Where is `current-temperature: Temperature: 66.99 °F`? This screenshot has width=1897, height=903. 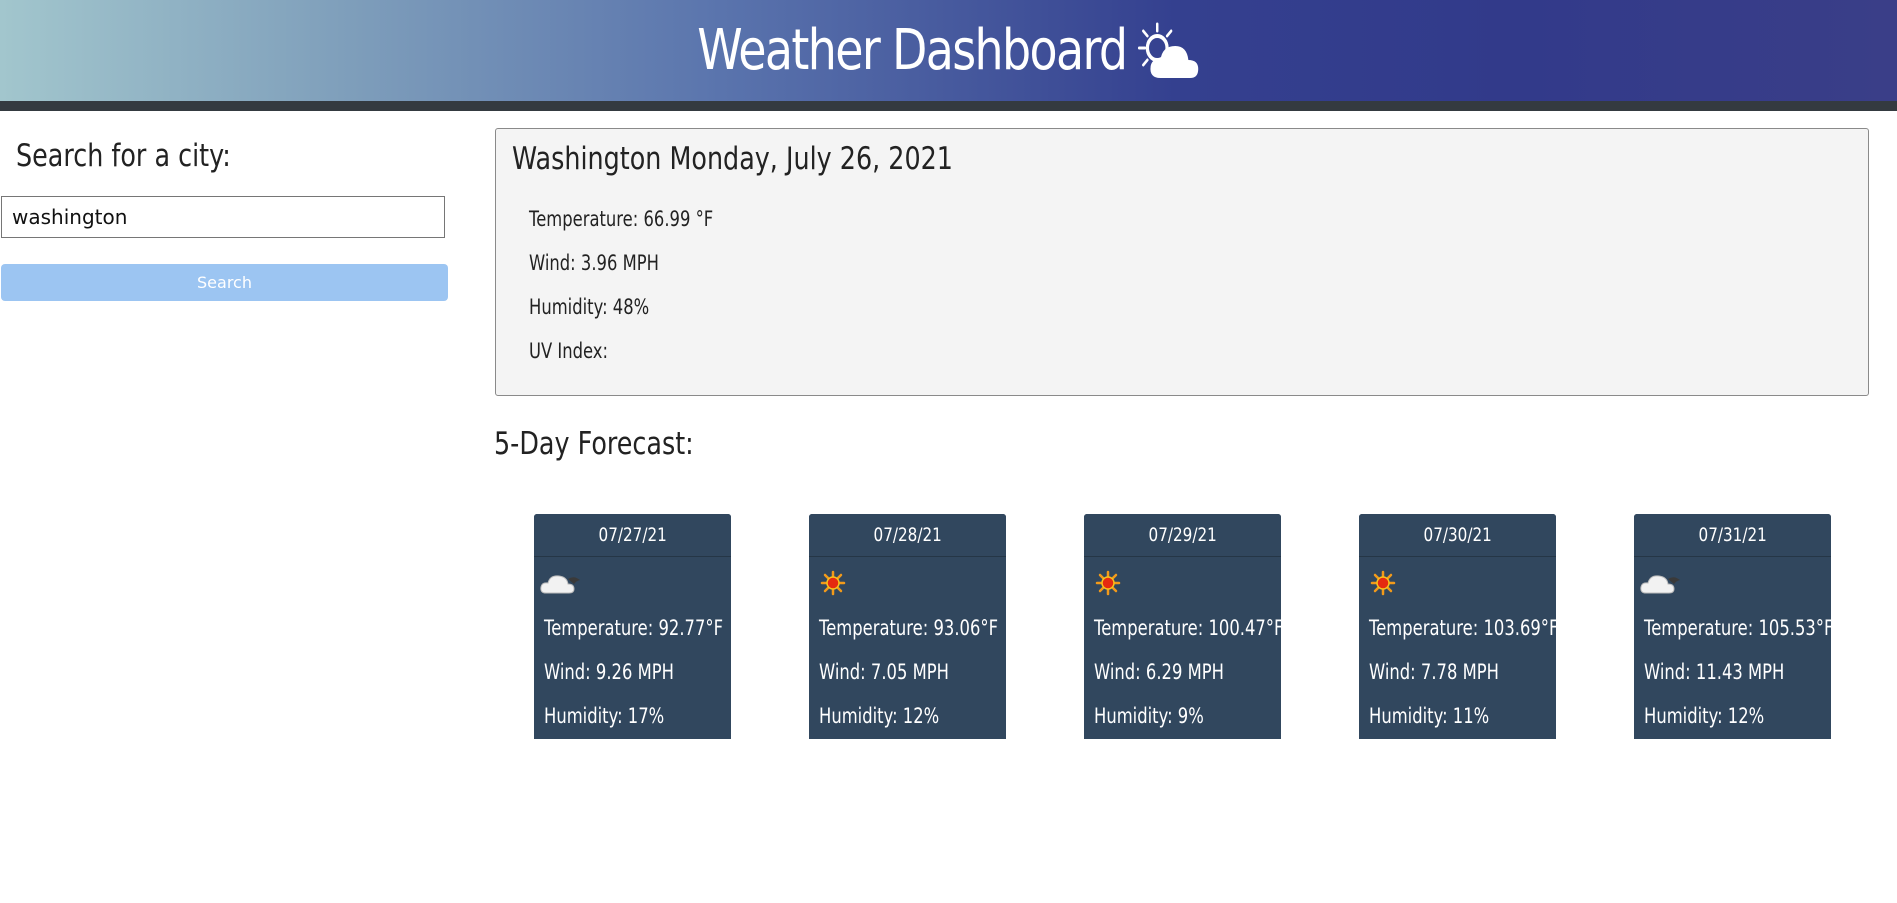 current-temperature: Temperature: 66.99 °F is located at coordinates (621, 219).